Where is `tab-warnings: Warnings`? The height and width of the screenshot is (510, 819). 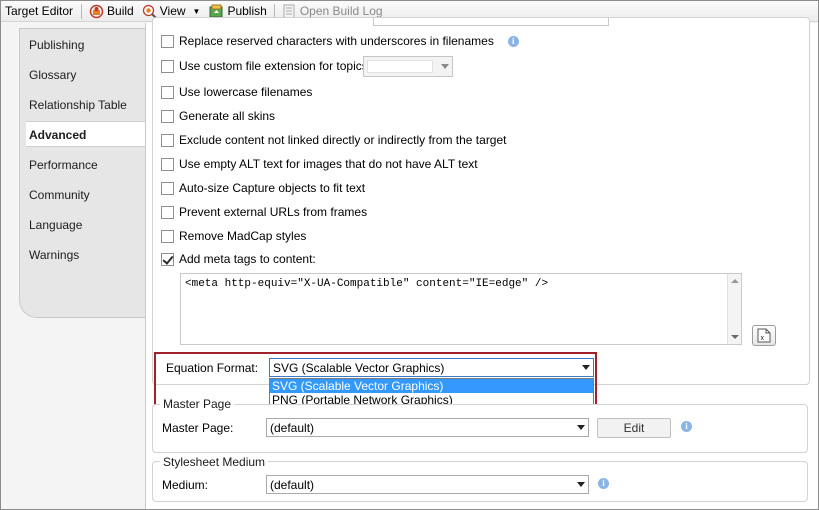 tab-warnings: Warnings is located at coordinates (88, 255).